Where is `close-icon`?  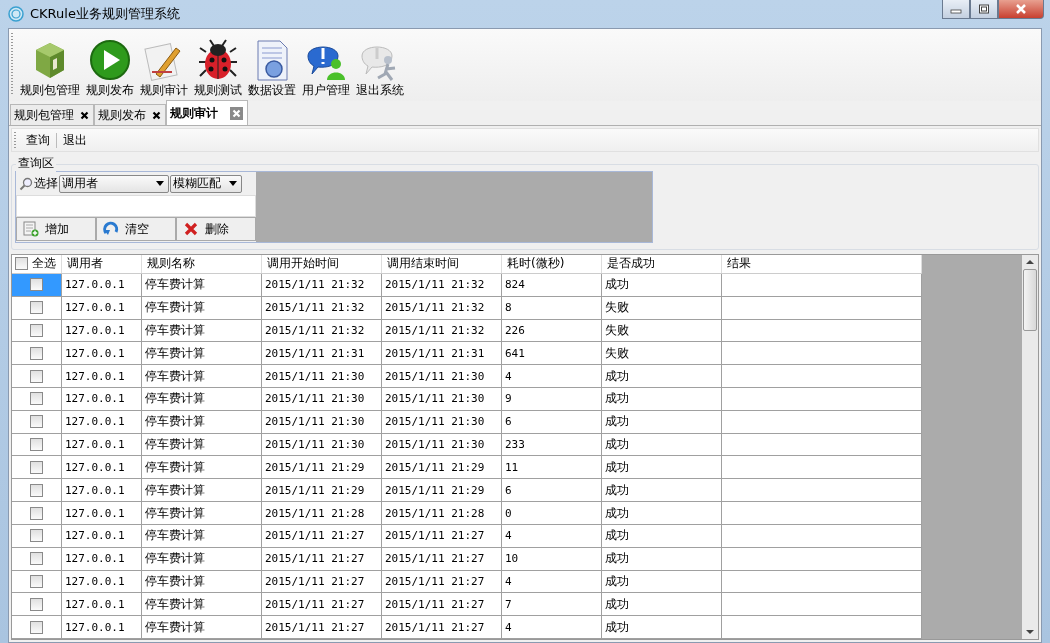
close-icon is located at coordinates (1021, 9).